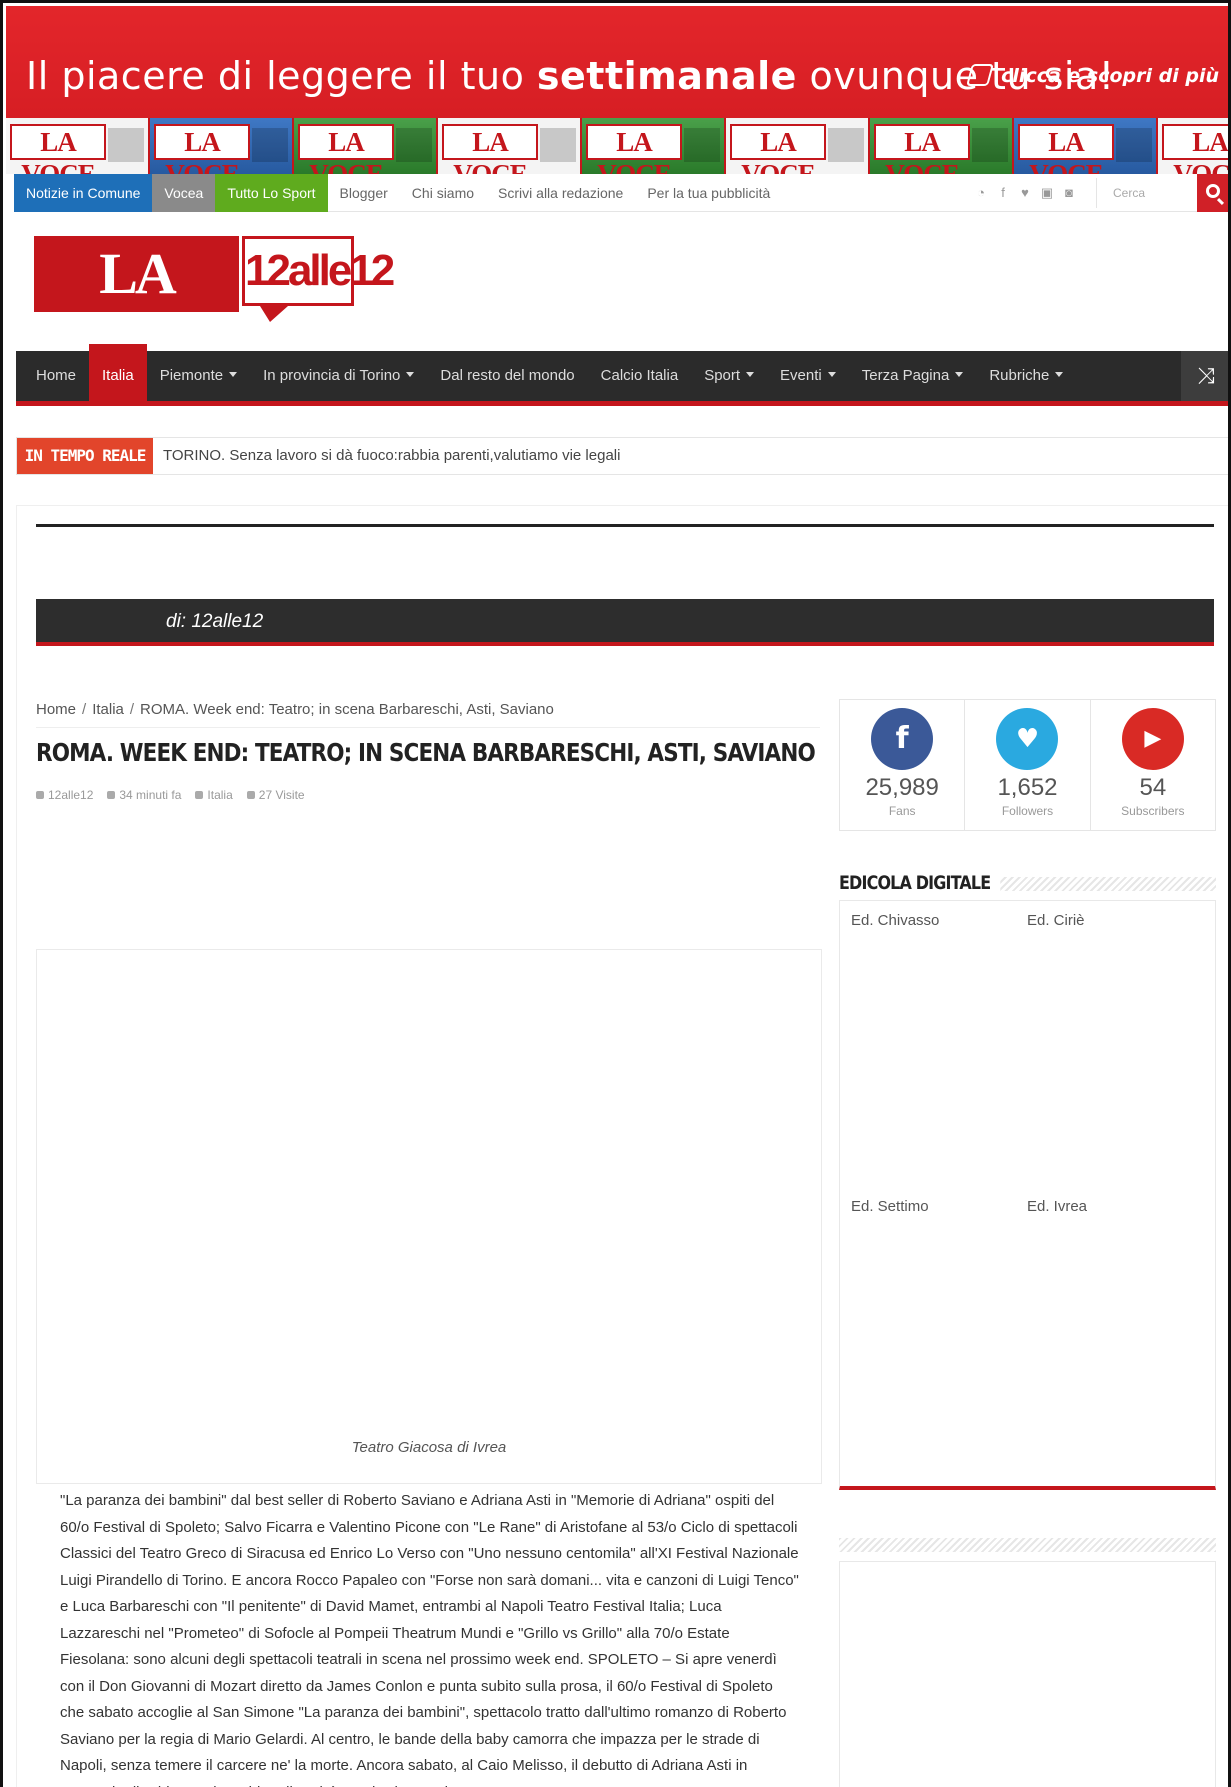 The height and width of the screenshot is (1787, 1231). What do you see at coordinates (271, 193) in the screenshot?
I see `topnav-item-sport: Tutto Lo Sport` at bounding box center [271, 193].